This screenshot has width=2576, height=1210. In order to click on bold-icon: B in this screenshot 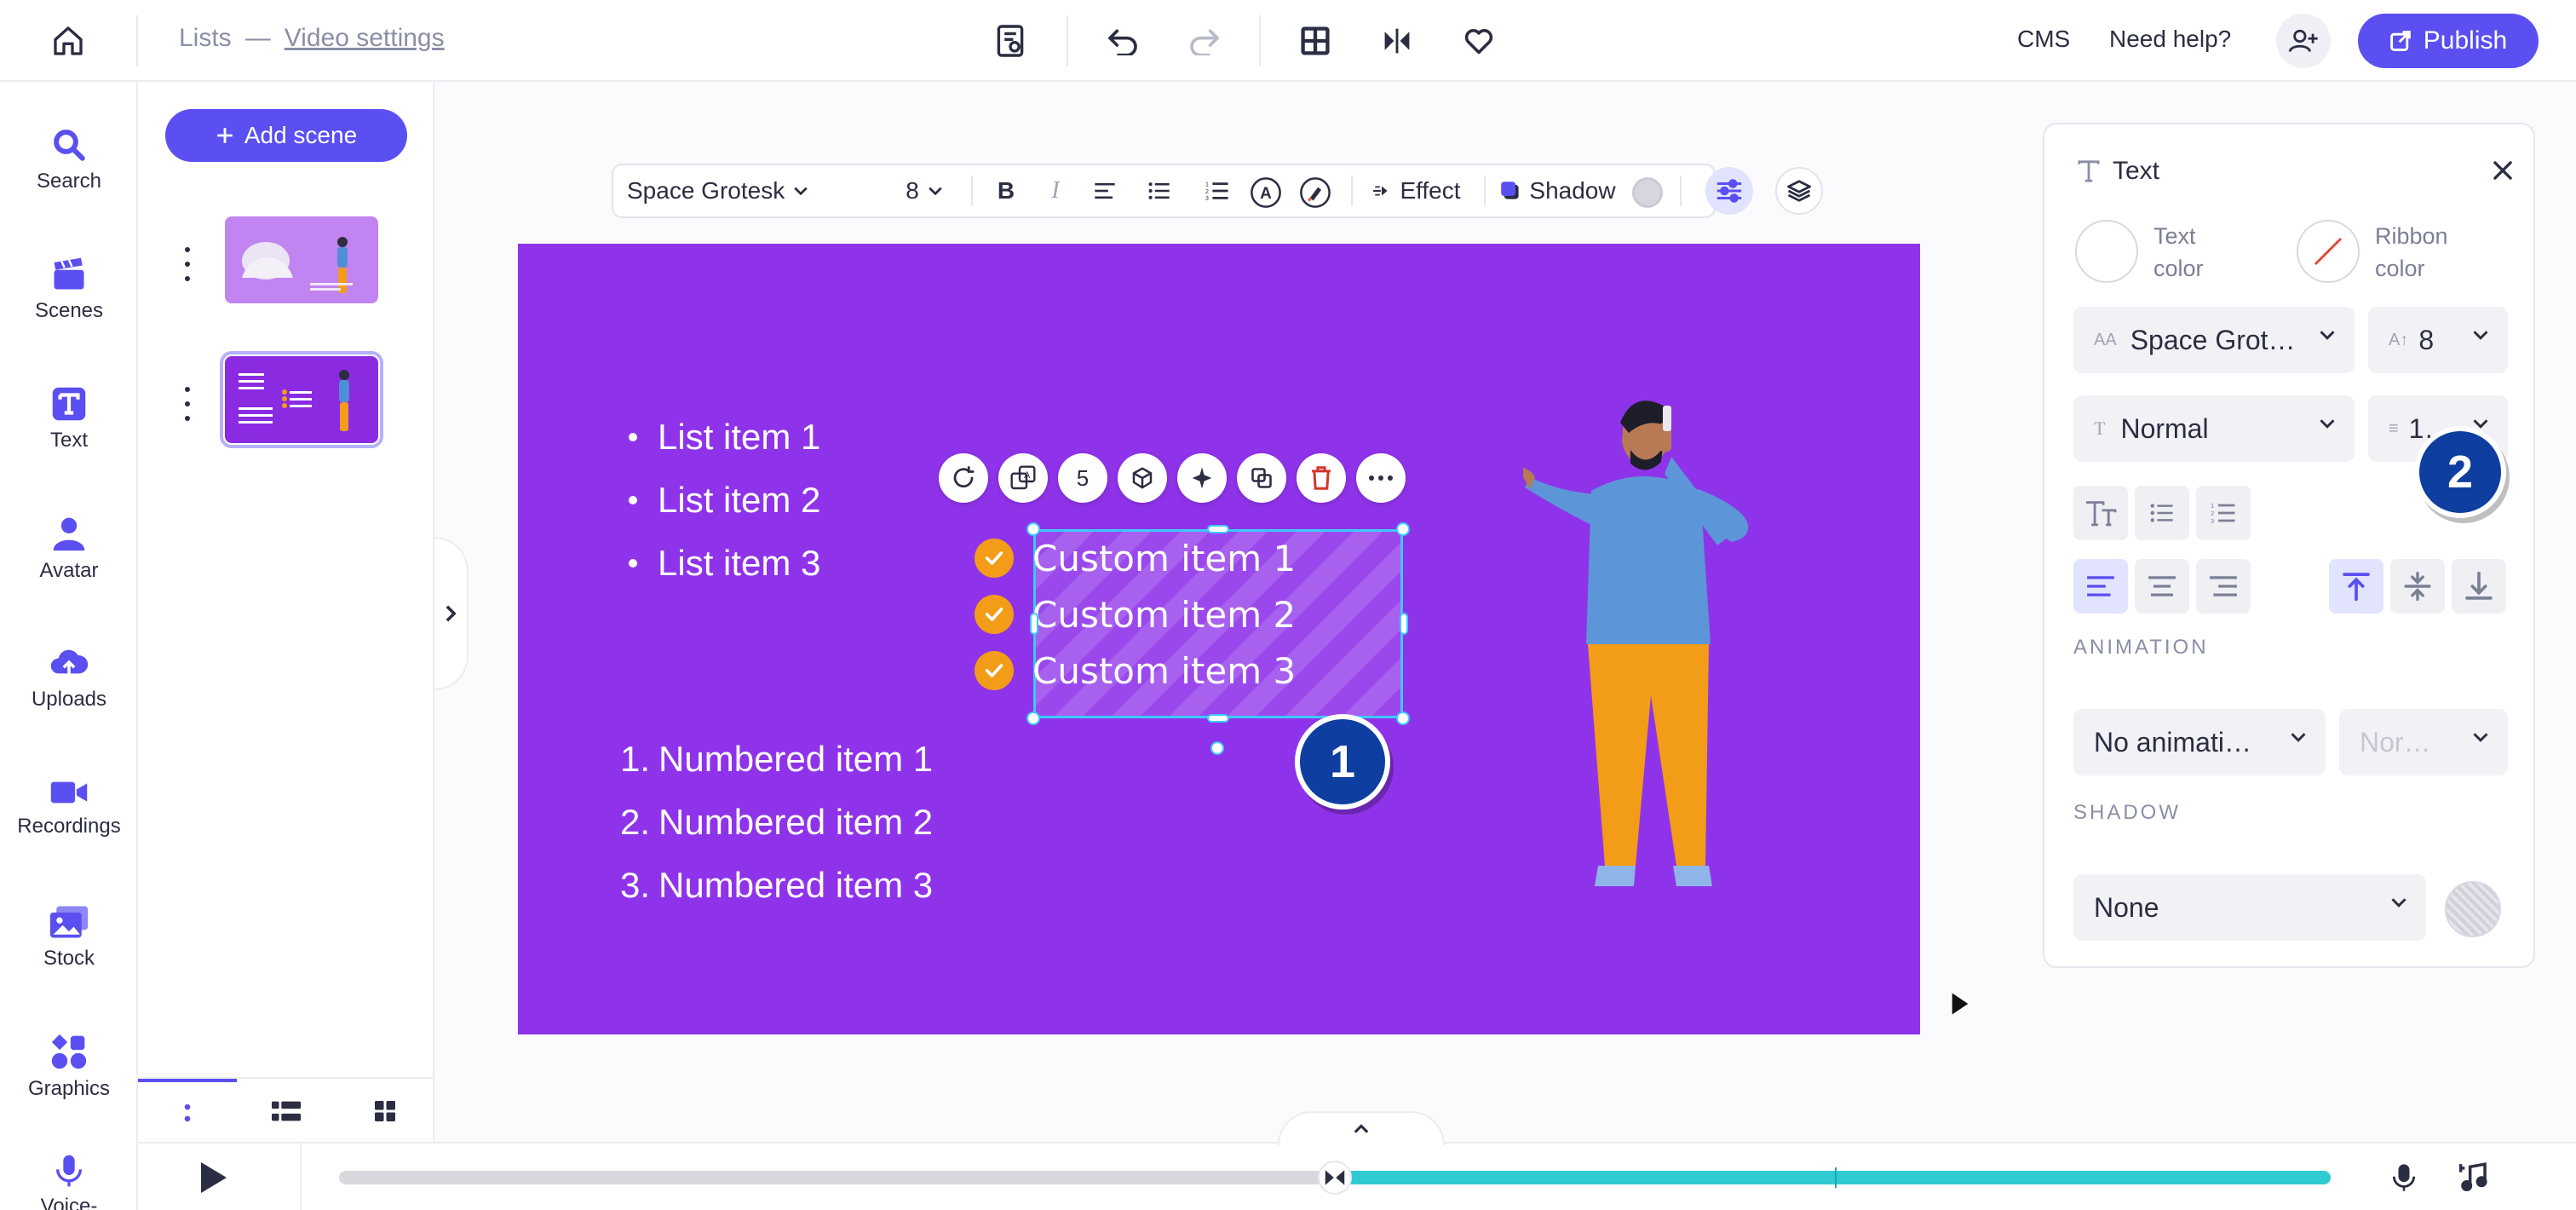, I will do `click(1006, 190)`.